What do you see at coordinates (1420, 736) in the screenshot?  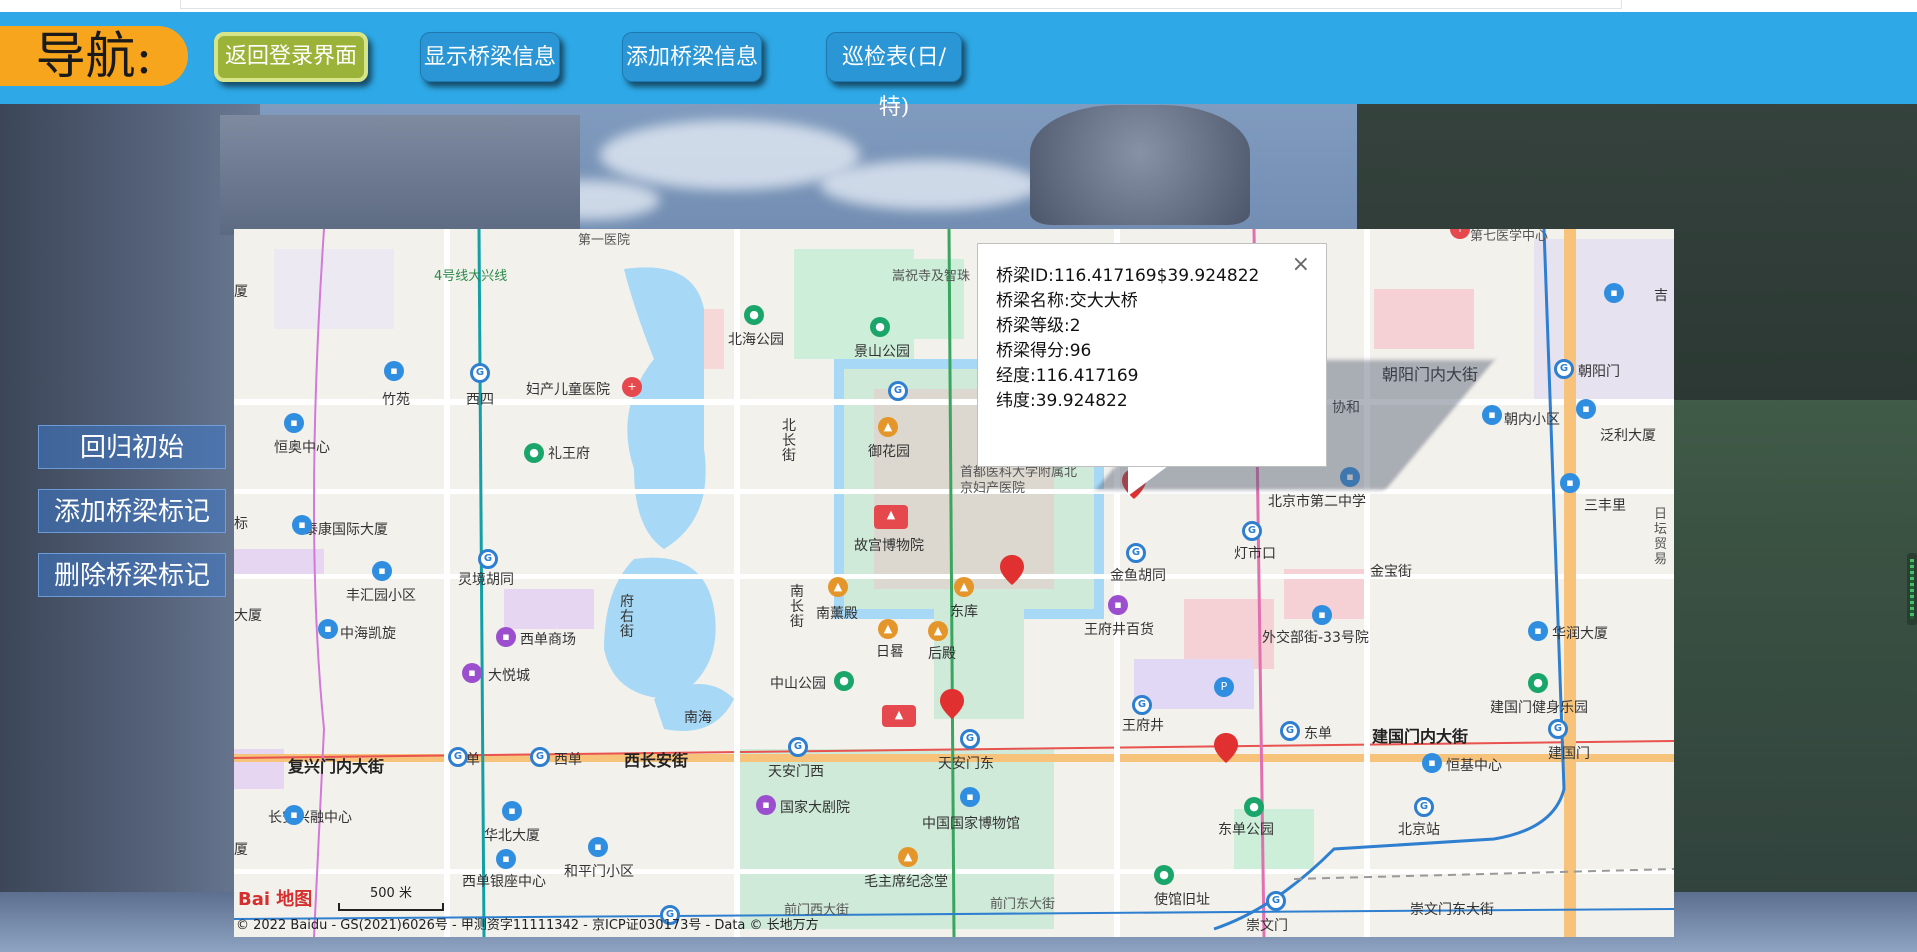 I see `map-label: 建国门内大街` at bounding box center [1420, 736].